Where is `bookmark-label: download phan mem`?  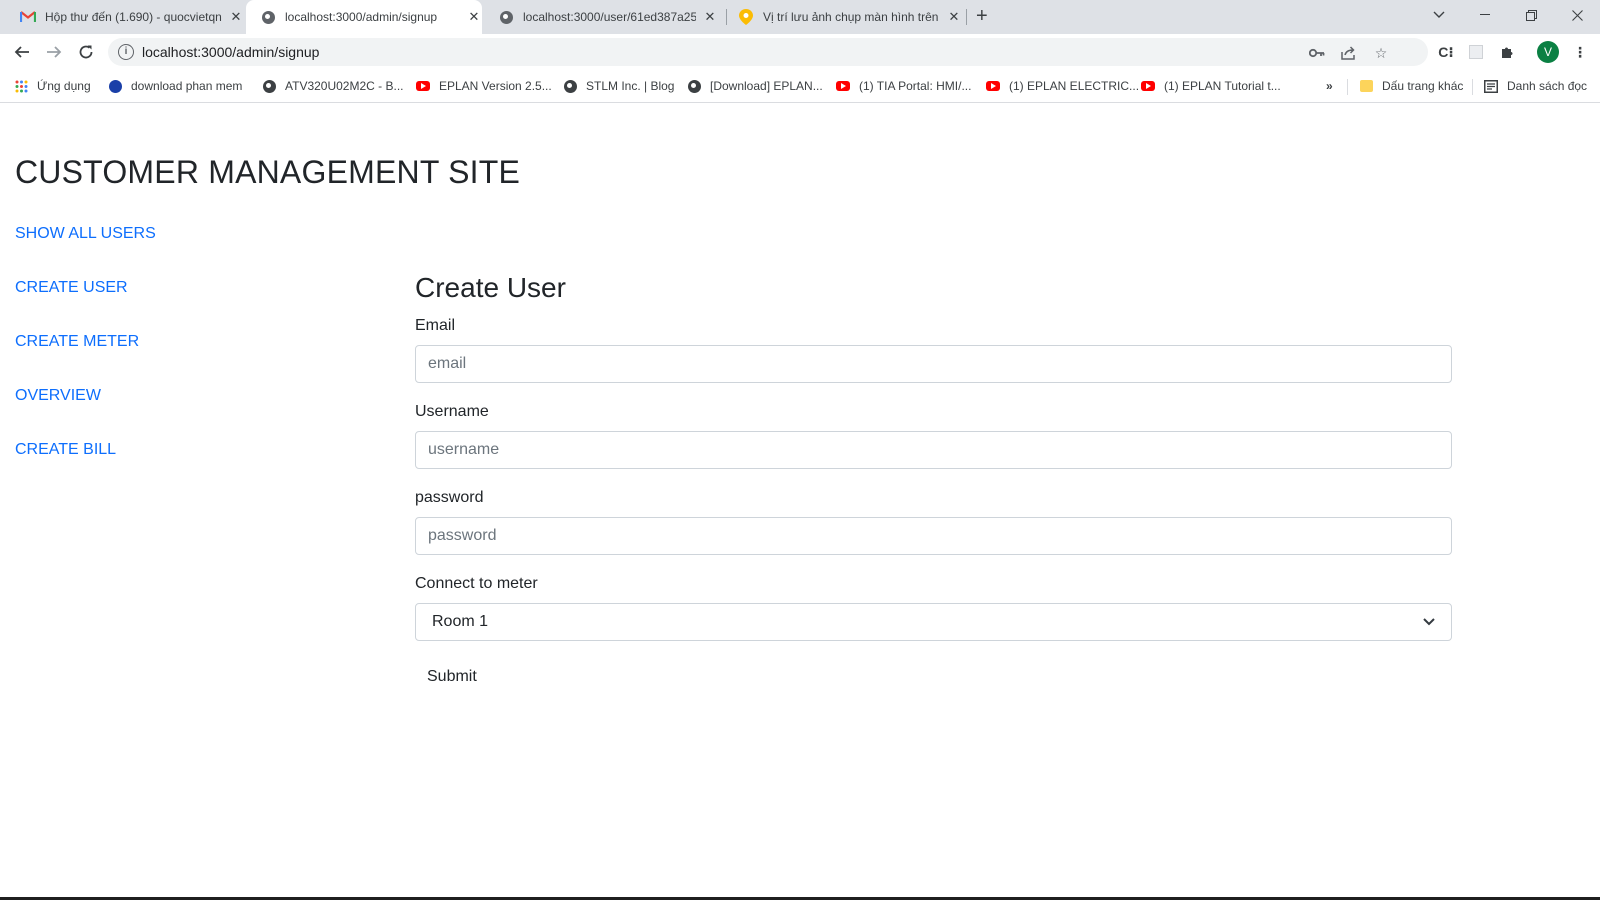
bookmark-label: download phan mem is located at coordinates (187, 86).